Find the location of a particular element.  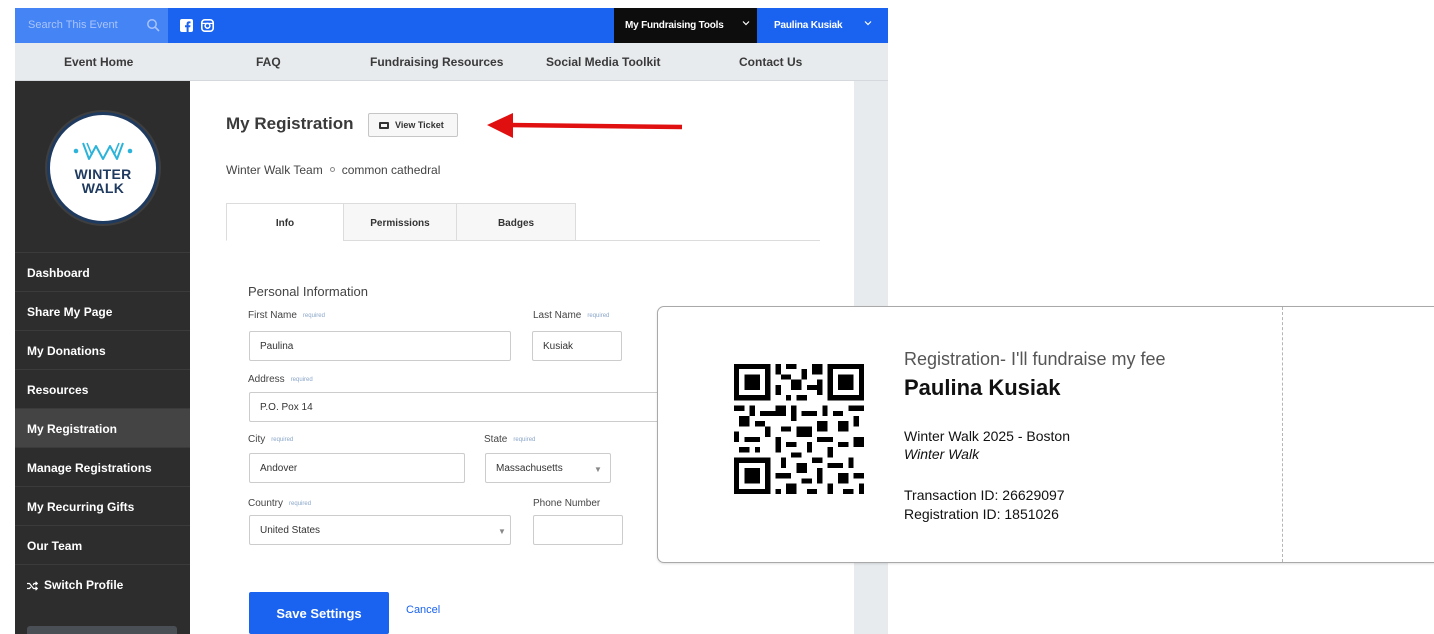

separator-dot is located at coordinates (332, 169).